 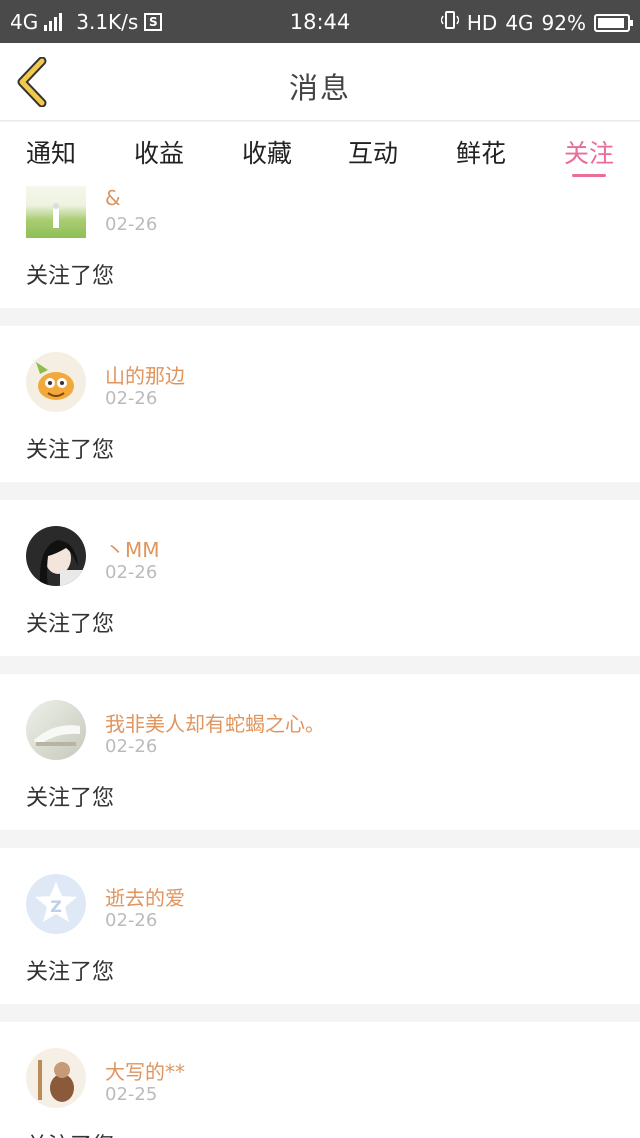 What do you see at coordinates (320, 247) in the screenshot?
I see `message-item: & 02-26 关注了您` at bounding box center [320, 247].